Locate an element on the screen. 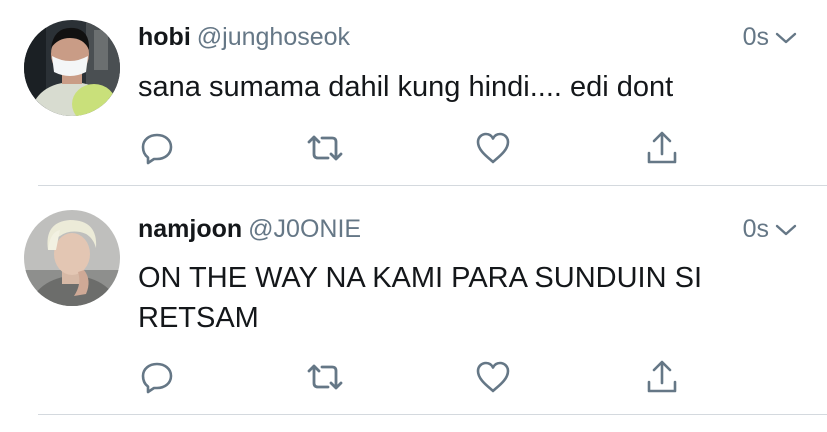 This screenshot has height=432, width=827. person-blonde-avatar-icon is located at coordinates (72, 258).